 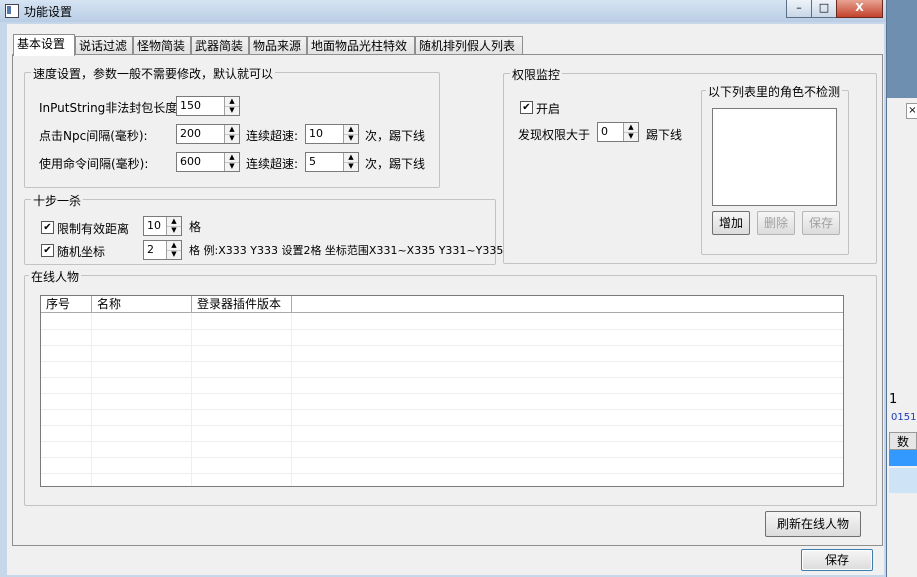 What do you see at coordinates (316, 133) in the screenshot?
I see `npc-overspeed-value: 10` at bounding box center [316, 133].